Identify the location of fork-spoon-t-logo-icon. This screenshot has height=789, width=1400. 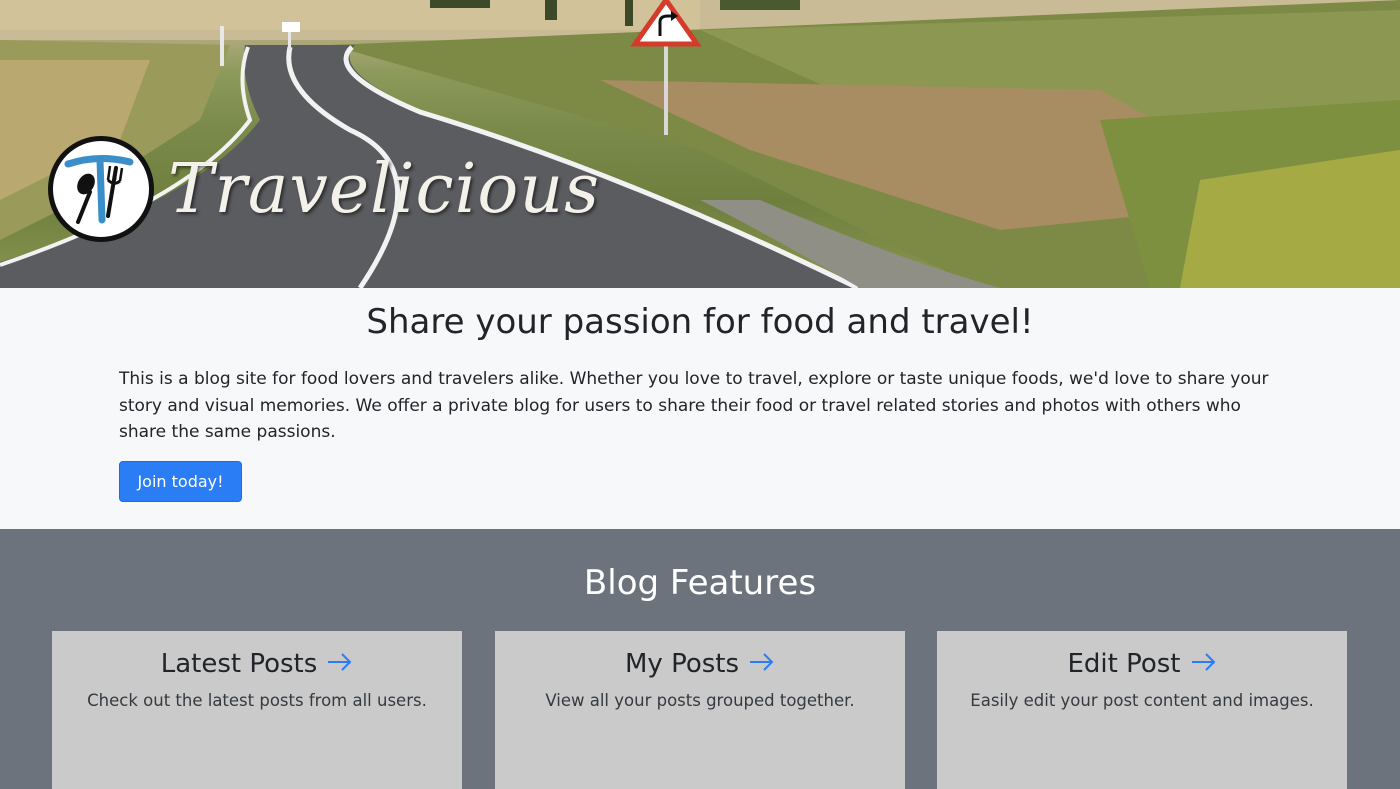
(101, 189).